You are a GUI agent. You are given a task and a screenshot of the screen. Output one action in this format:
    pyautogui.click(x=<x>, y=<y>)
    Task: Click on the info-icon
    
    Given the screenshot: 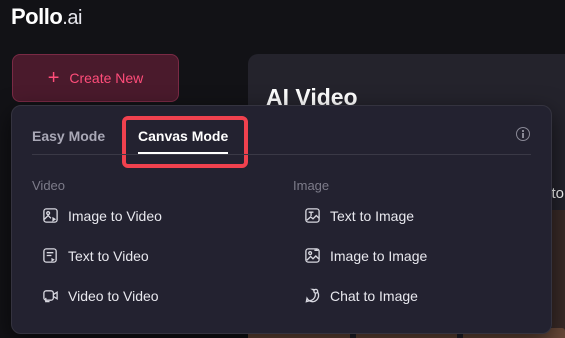 What is the action you would take?
    pyautogui.click(x=523, y=134)
    